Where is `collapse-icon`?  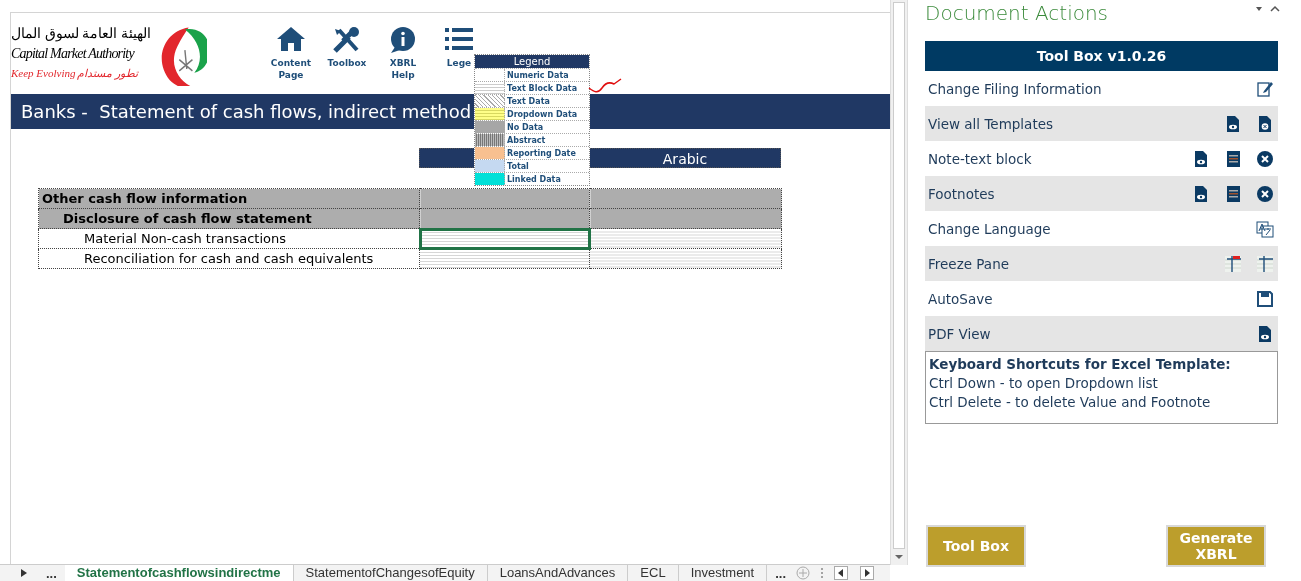
collapse-icon is located at coordinates (1275, 8).